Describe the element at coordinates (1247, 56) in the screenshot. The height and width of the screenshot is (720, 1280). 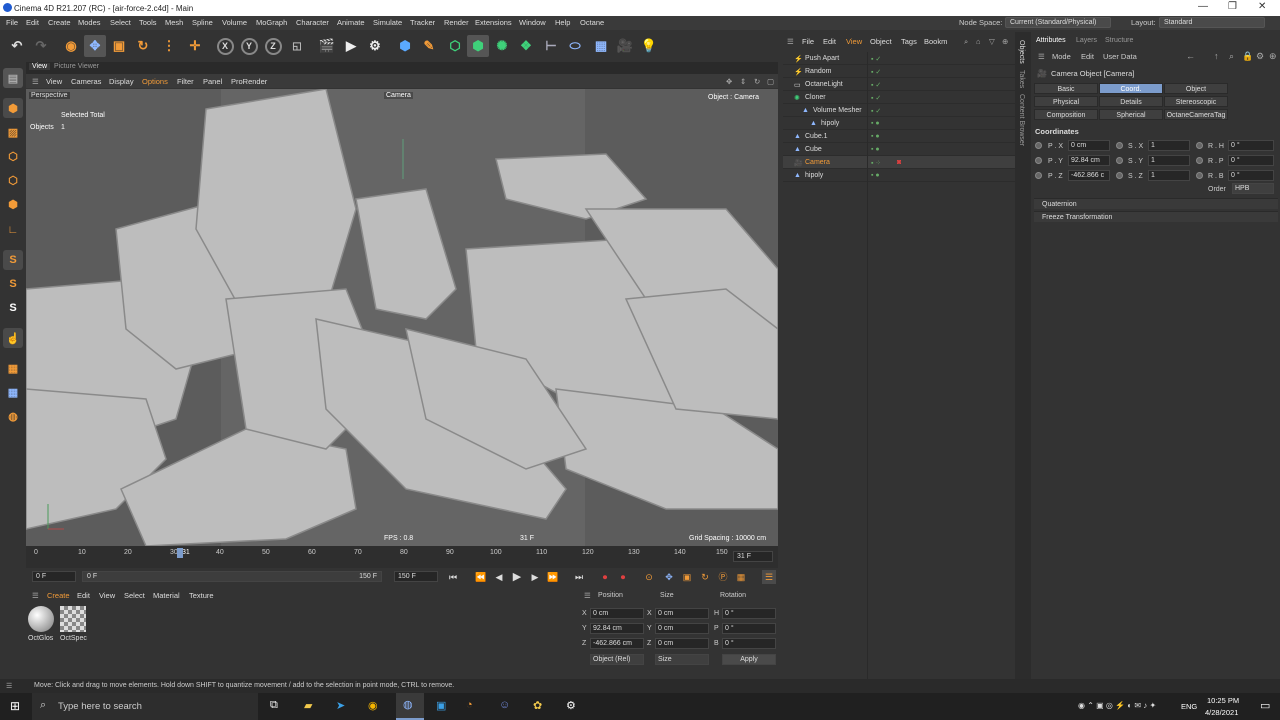
I see `lock-icon: 🔒` at that location.